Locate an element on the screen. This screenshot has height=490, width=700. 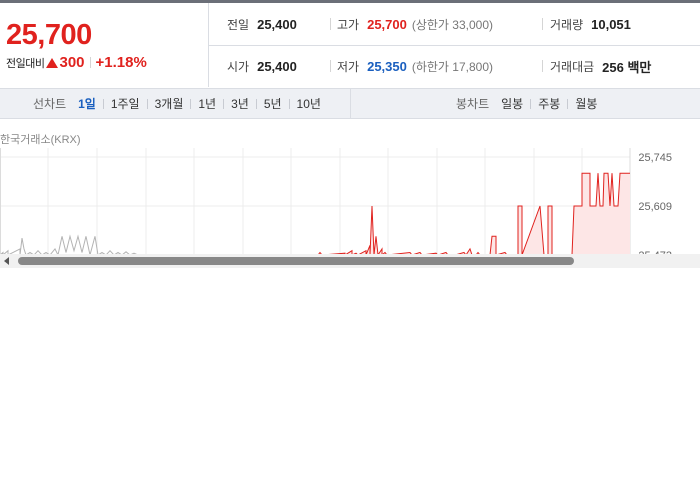
change-row: 전일대비 300 +1.18% is located at coordinates (76, 62).